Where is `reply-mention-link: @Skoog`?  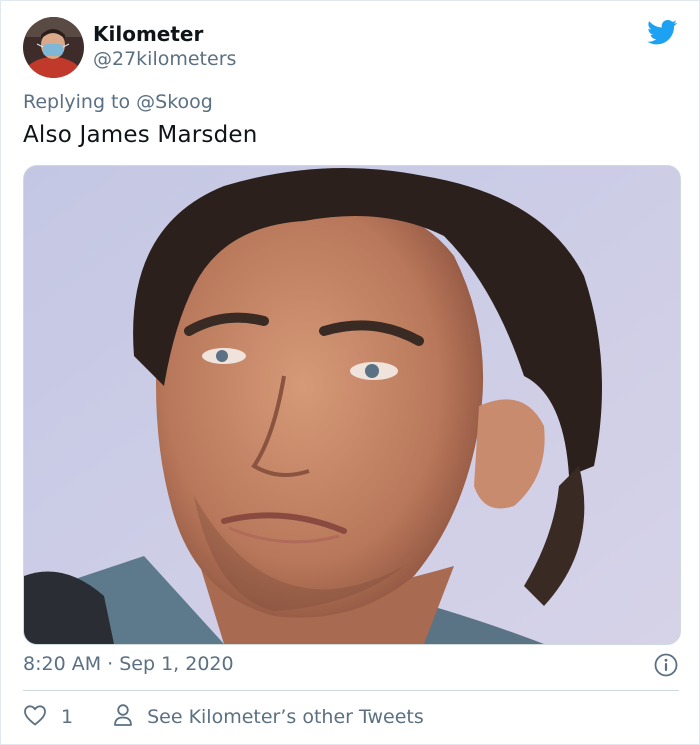
reply-mention-link: @Skoog is located at coordinates (174, 102).